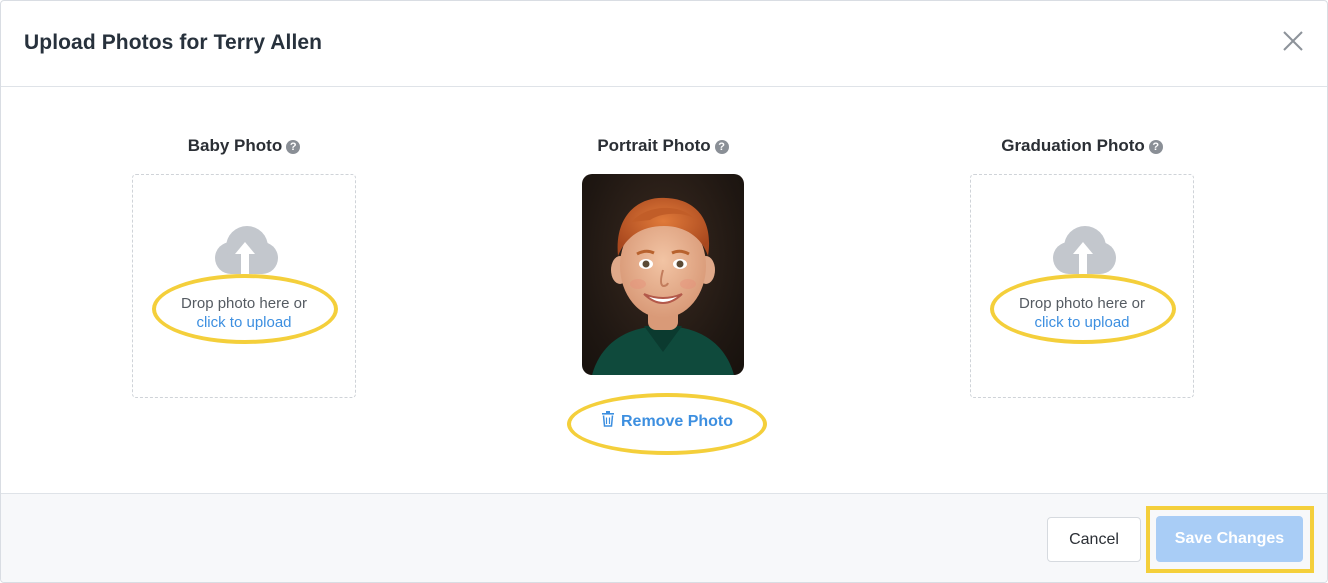  Describe the element at coordinates (235, 145) in the screenshot. I see `baby-photo-label: Baby Photo` at that location.